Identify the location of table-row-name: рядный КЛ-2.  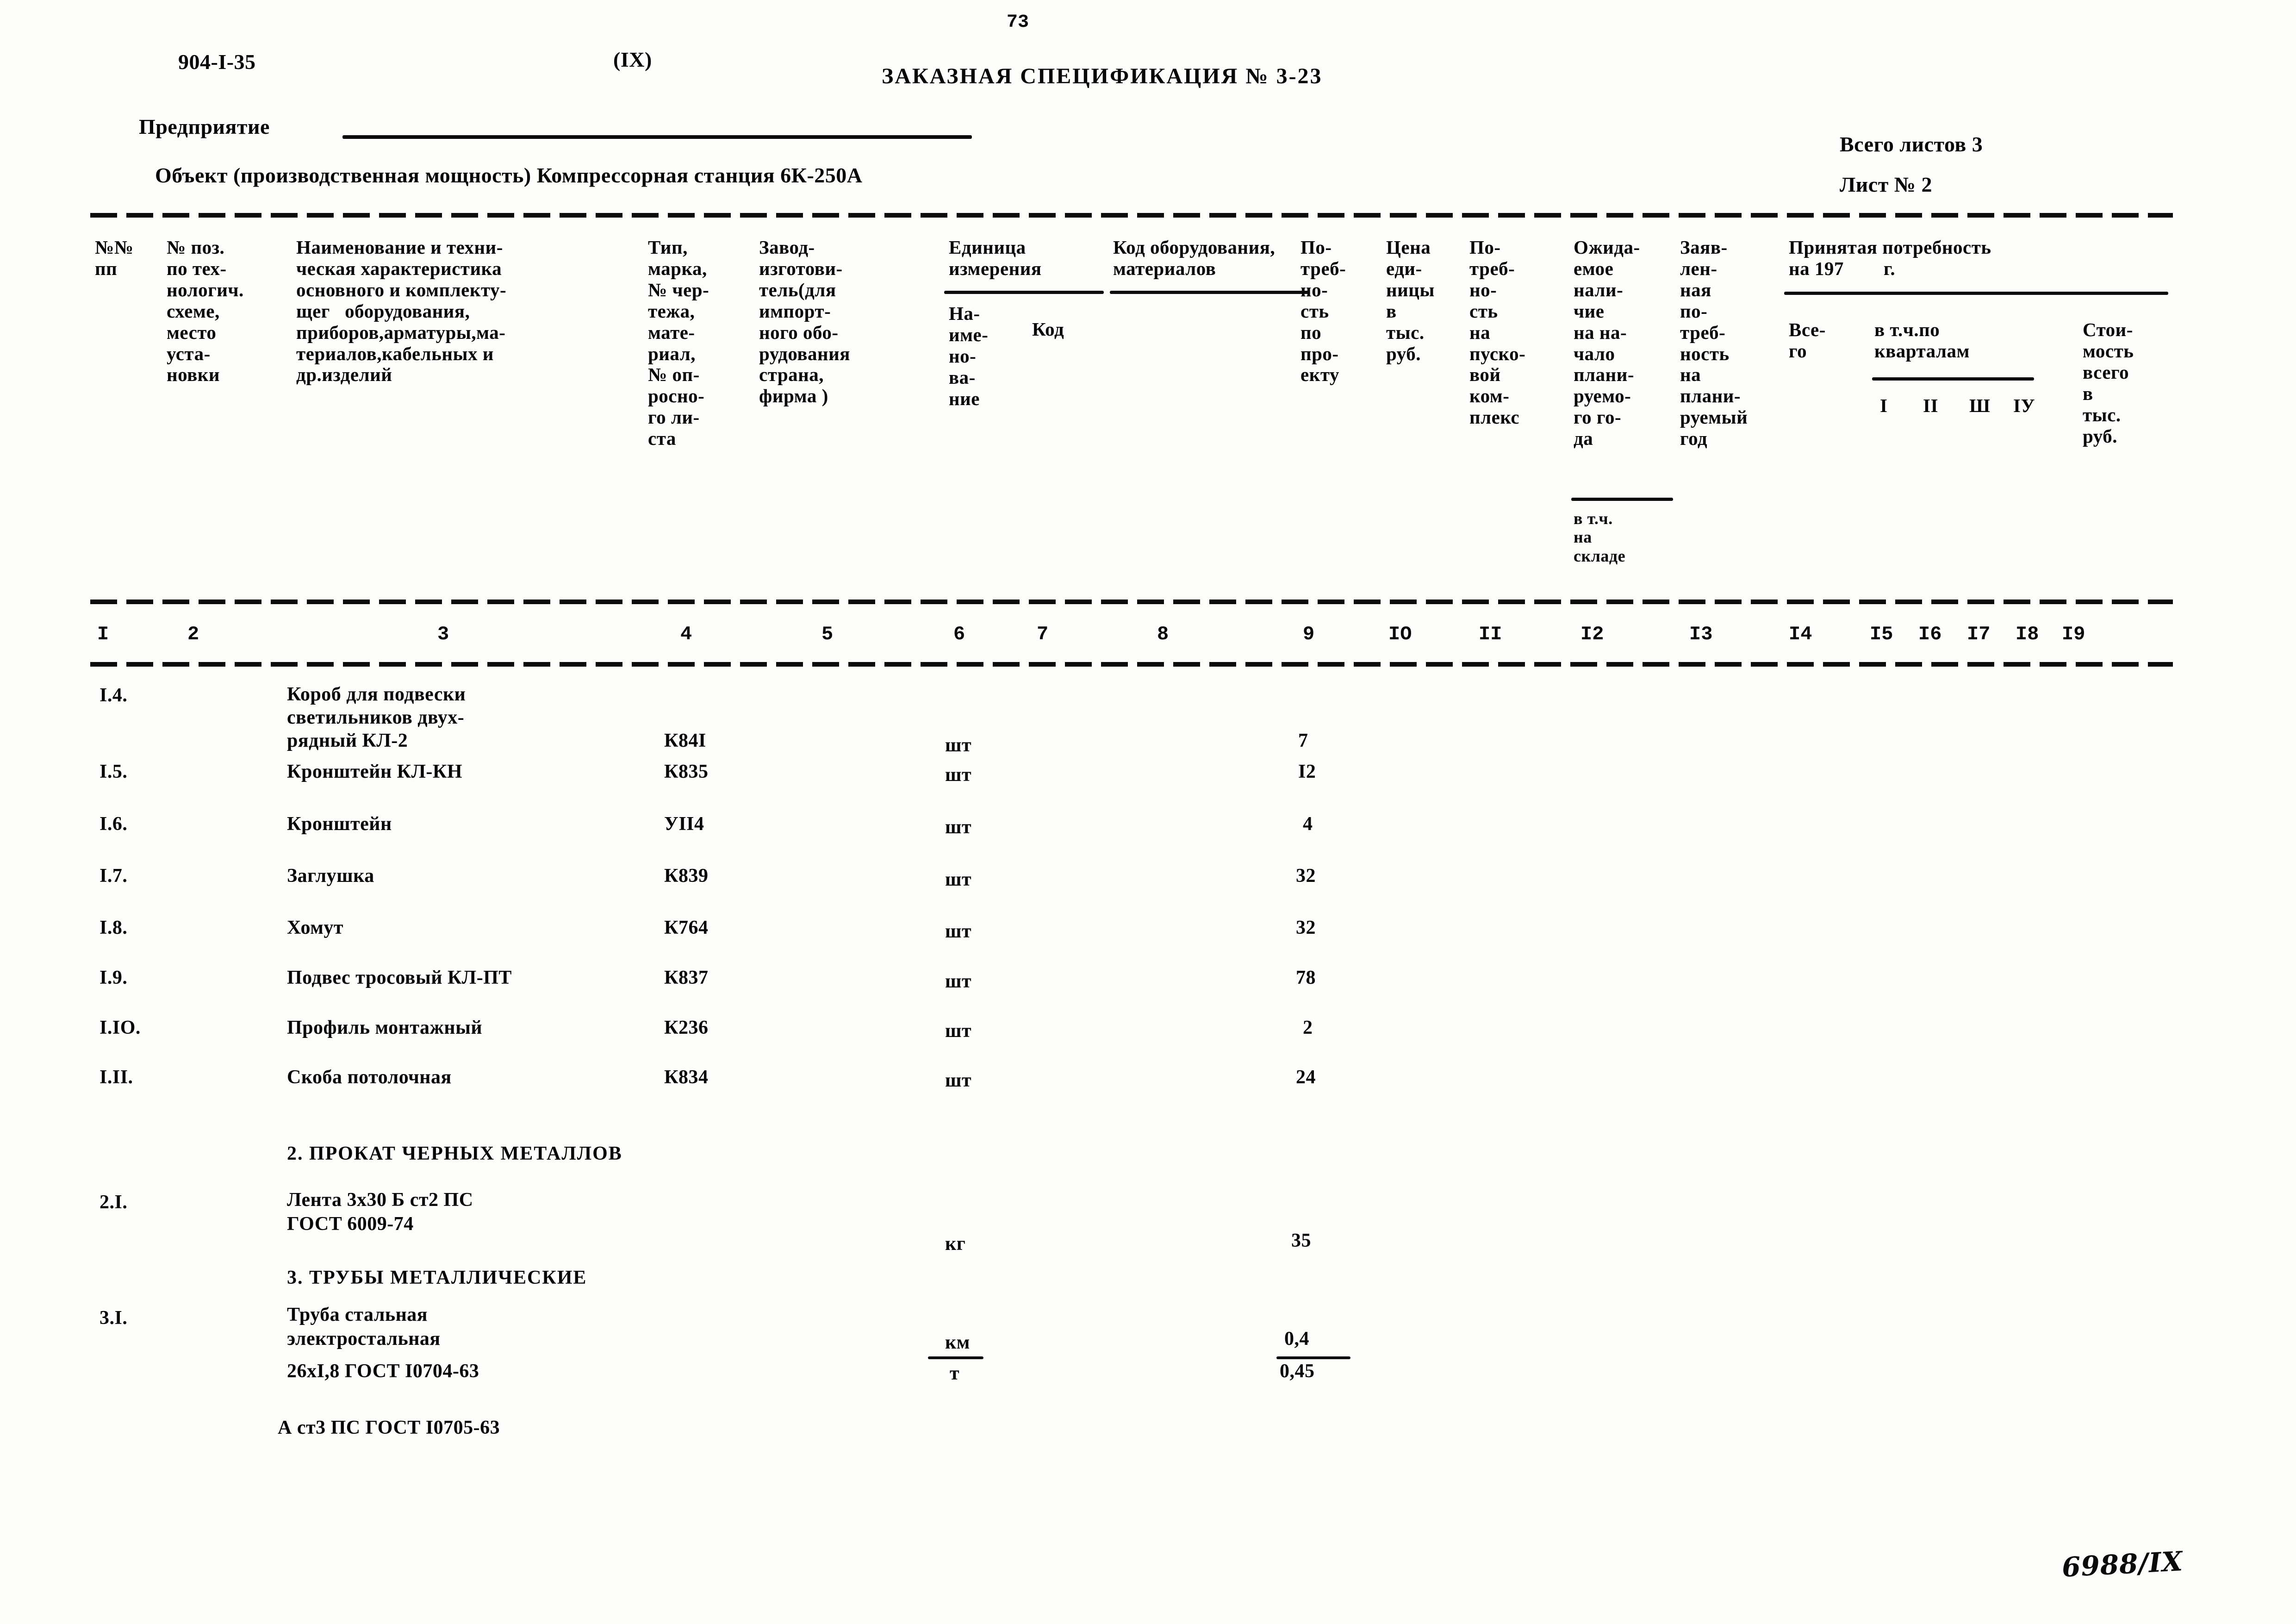
(347, 740).